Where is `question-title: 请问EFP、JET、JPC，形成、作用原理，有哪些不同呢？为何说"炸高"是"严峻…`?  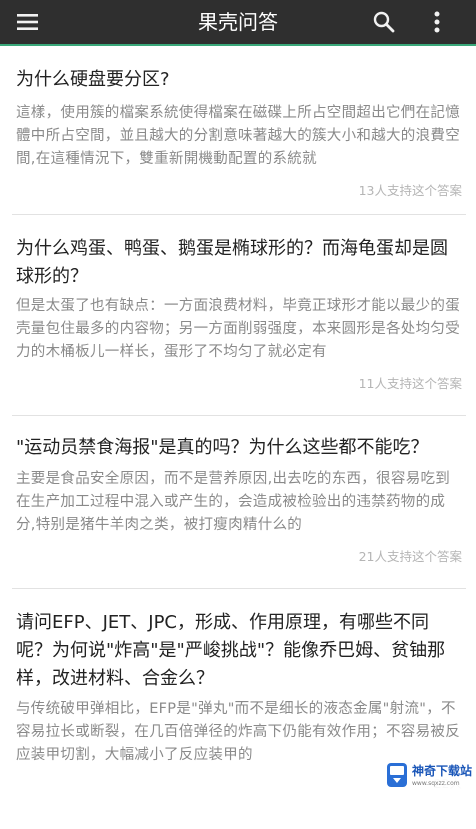 question-title: 请问EFP、JET、JPC，形成、作用原理，有哪些不同呢？为何说"炸高"是"严峻… is located at coordinates (239, 651).